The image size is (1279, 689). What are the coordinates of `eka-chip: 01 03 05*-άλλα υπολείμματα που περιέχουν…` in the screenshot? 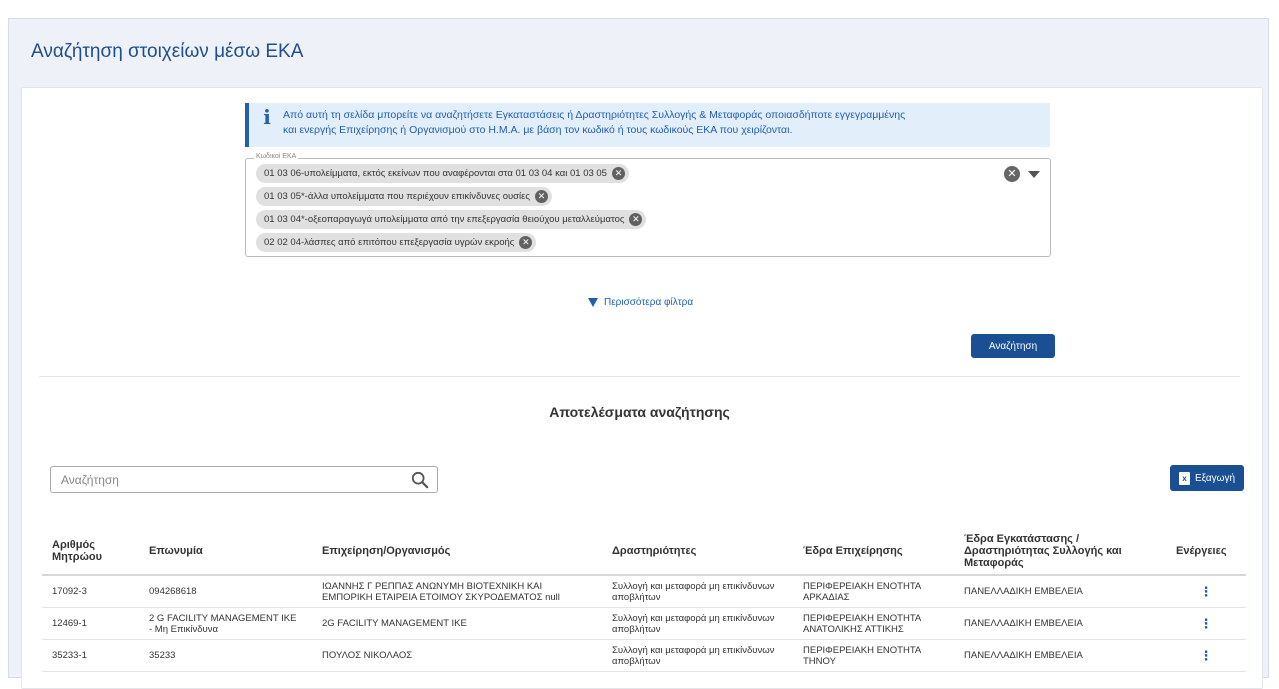 It's located at (404, 196).